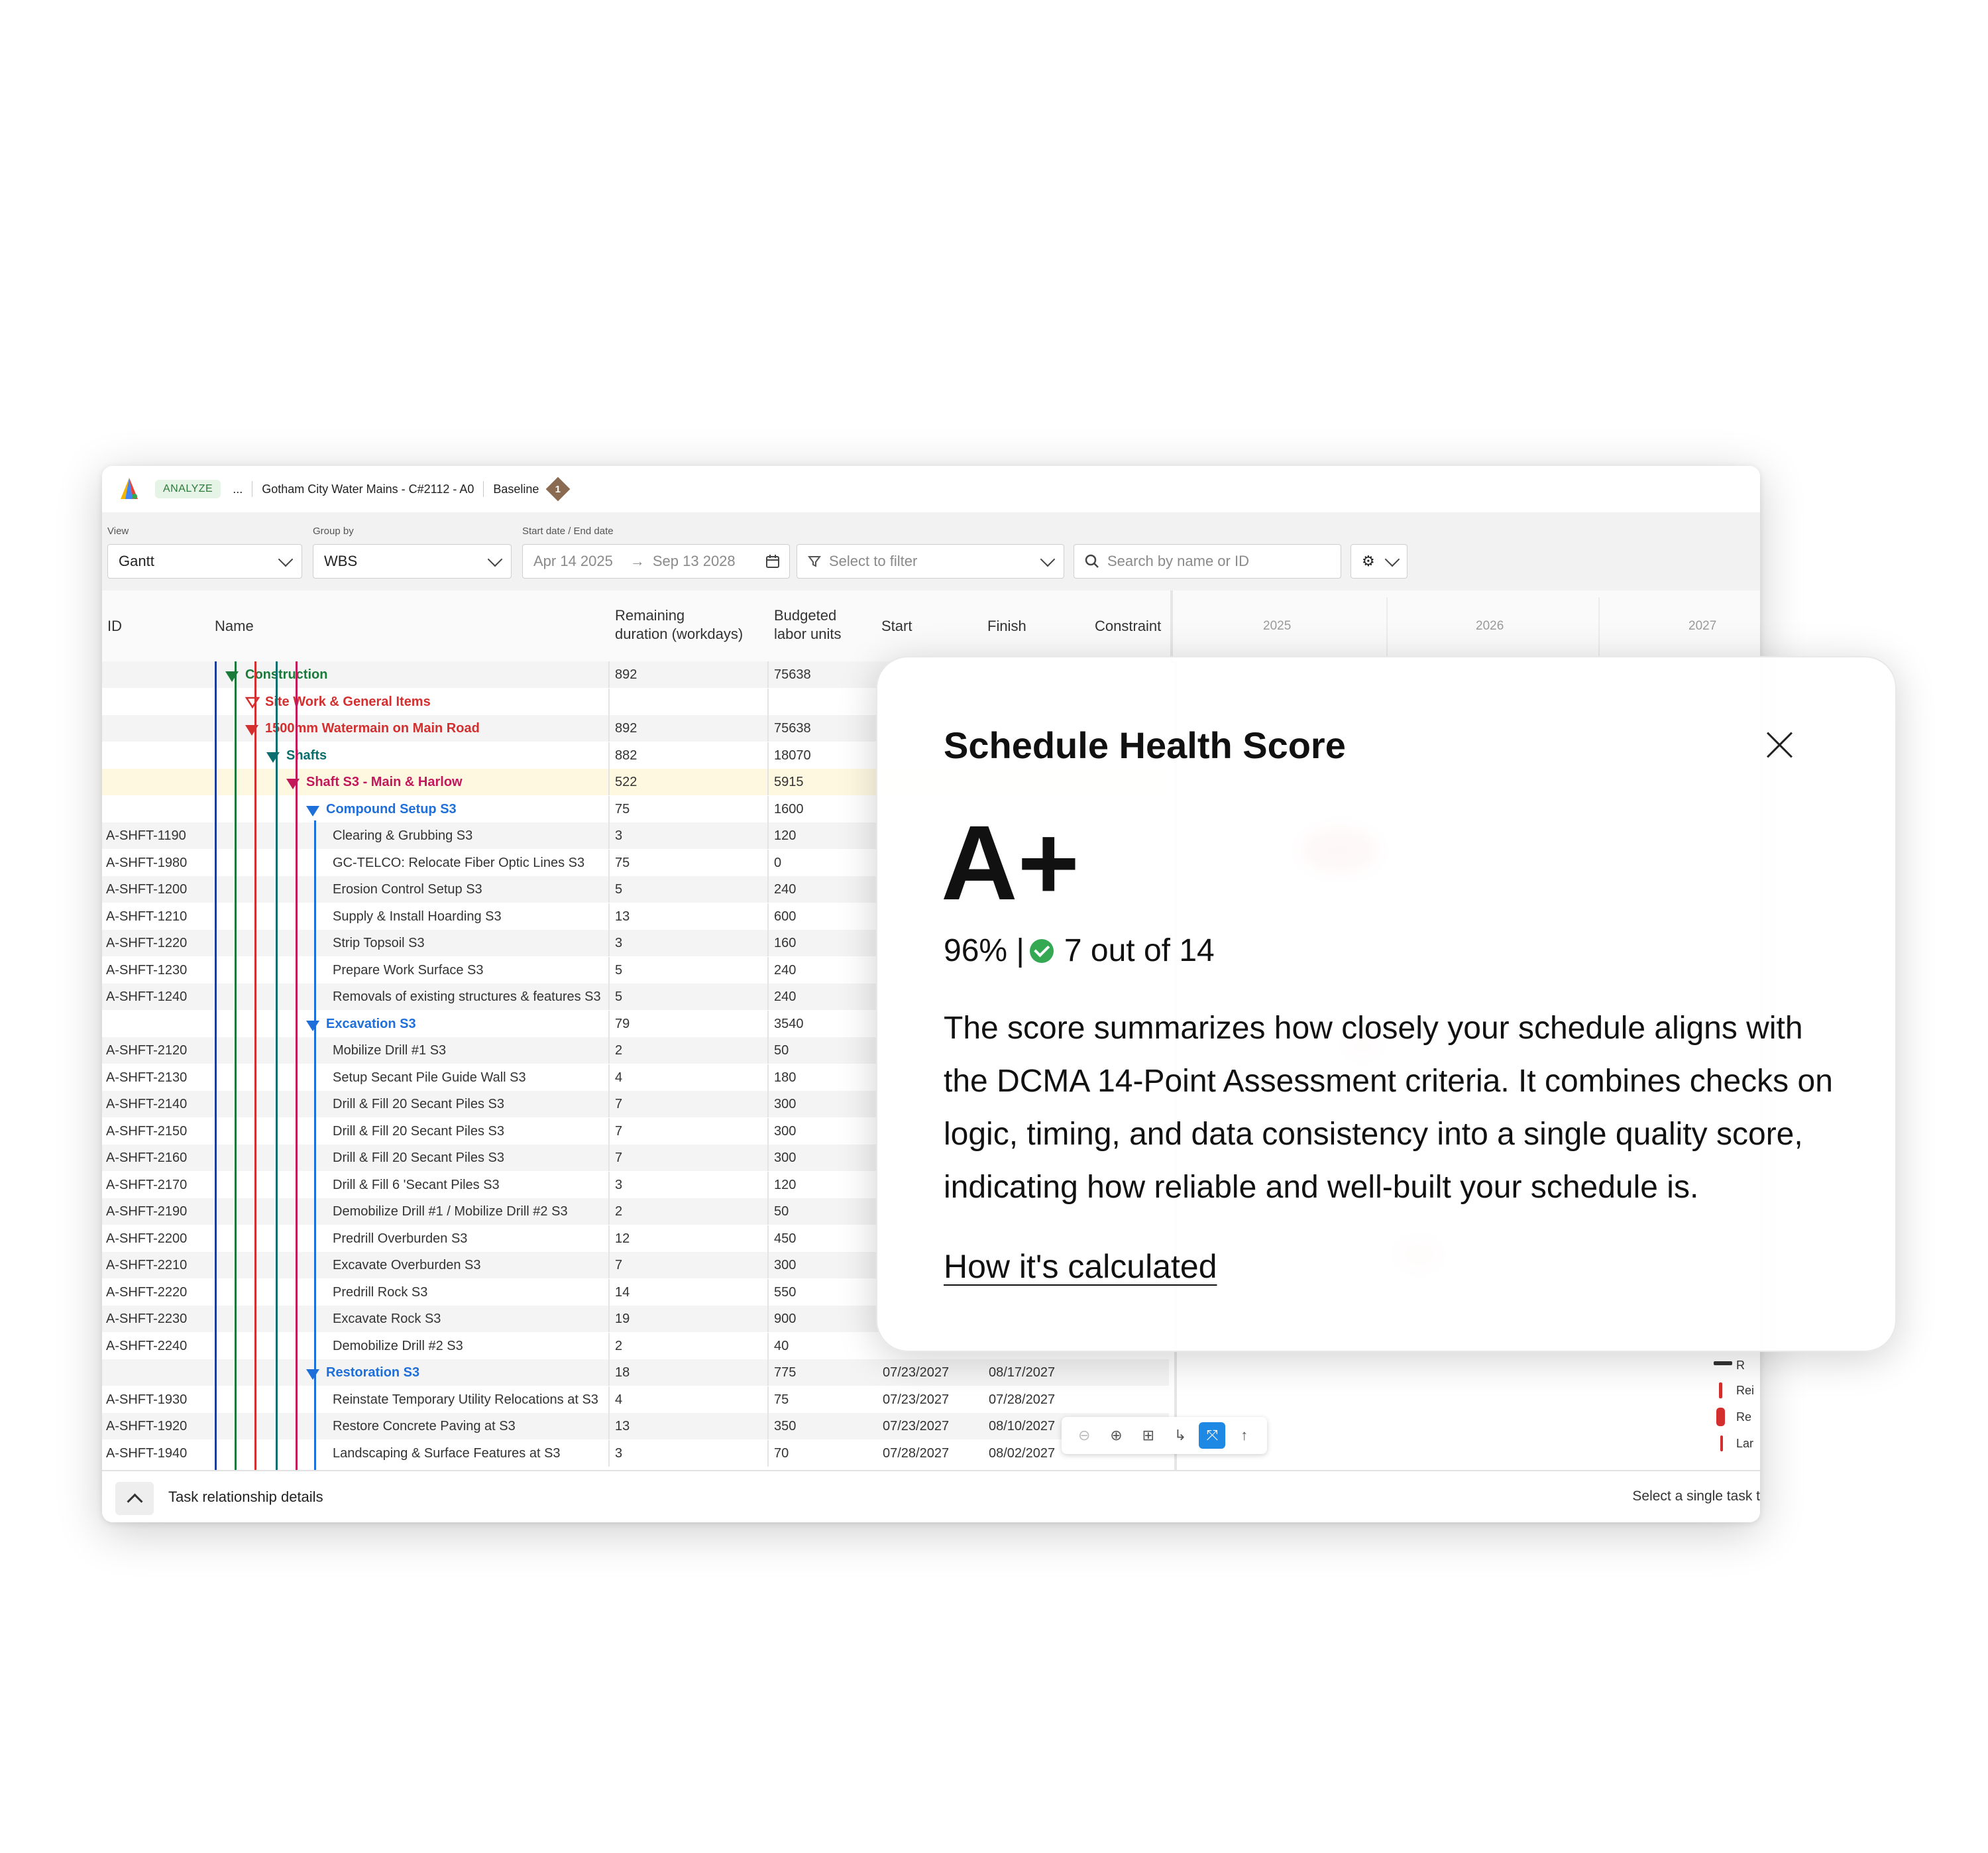  I want to click on col-start: Start, so click(896, 626).